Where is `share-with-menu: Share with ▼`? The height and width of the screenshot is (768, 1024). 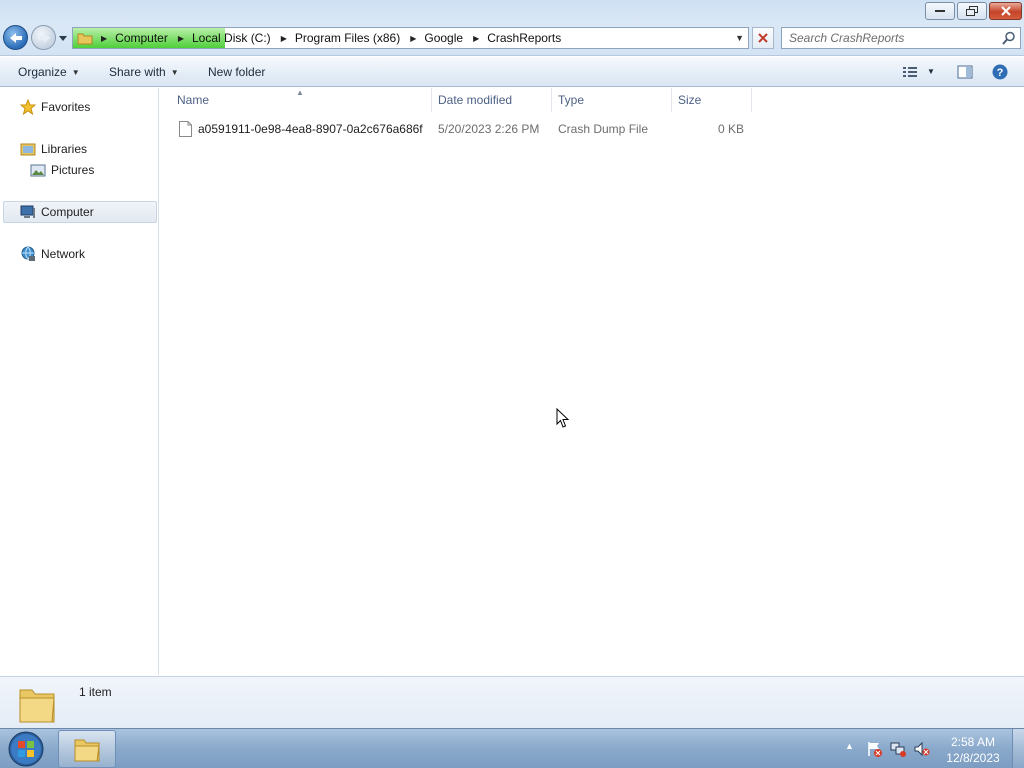 share-with-menu: Share with ▼ is located at coordinates (144, 72).